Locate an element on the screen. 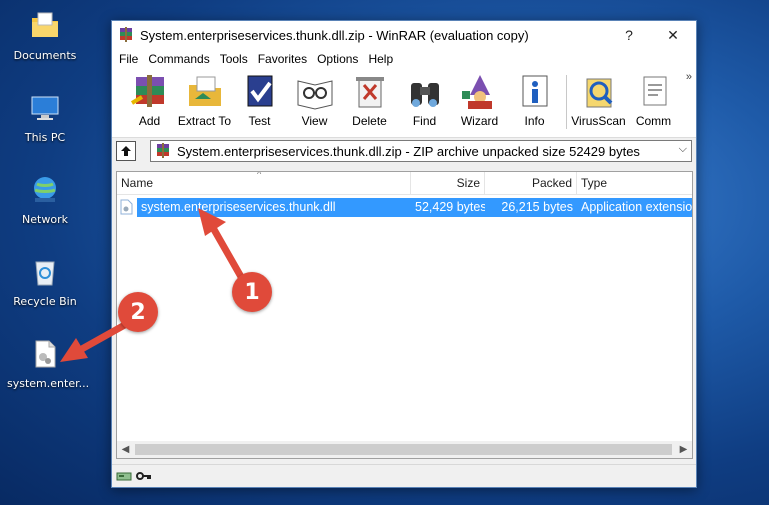 Image resolution: width=769 pixels, height=505 pixels. menu-file: File is located at coordinates (128, 59).